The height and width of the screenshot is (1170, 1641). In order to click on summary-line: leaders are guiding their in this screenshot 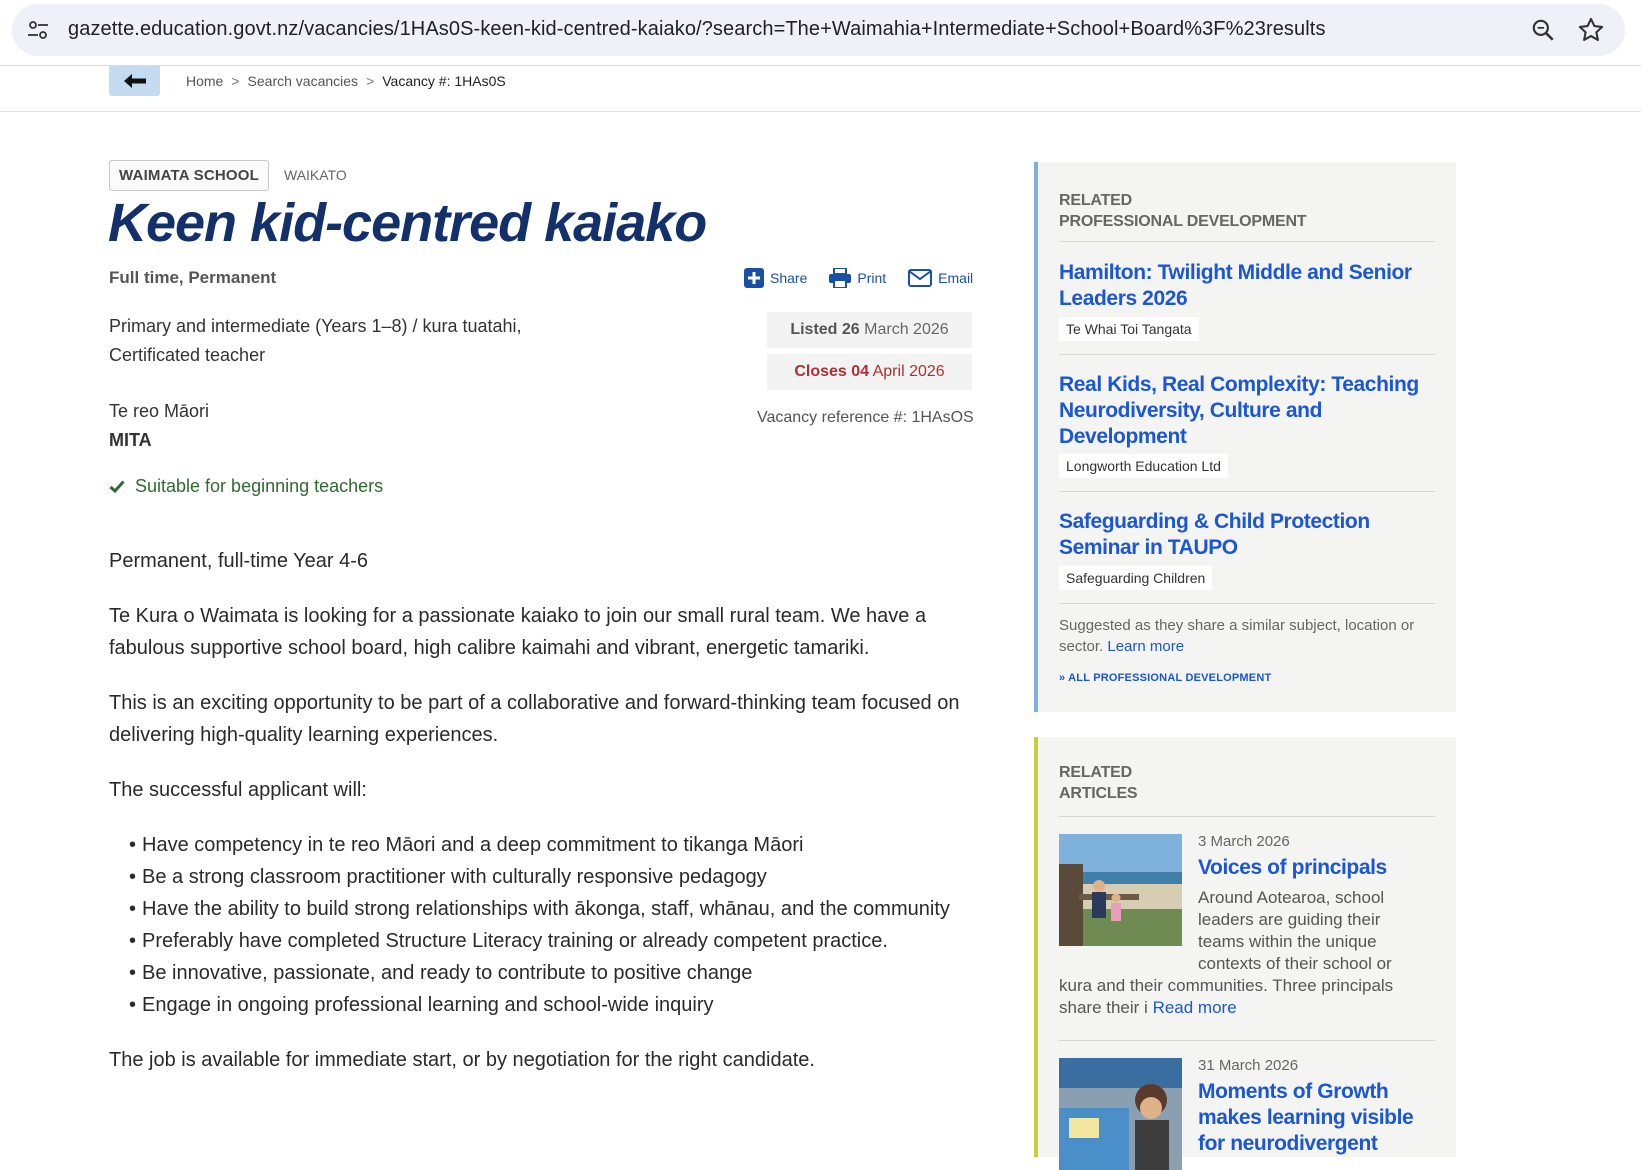, I will do `click(1289, 919)`.